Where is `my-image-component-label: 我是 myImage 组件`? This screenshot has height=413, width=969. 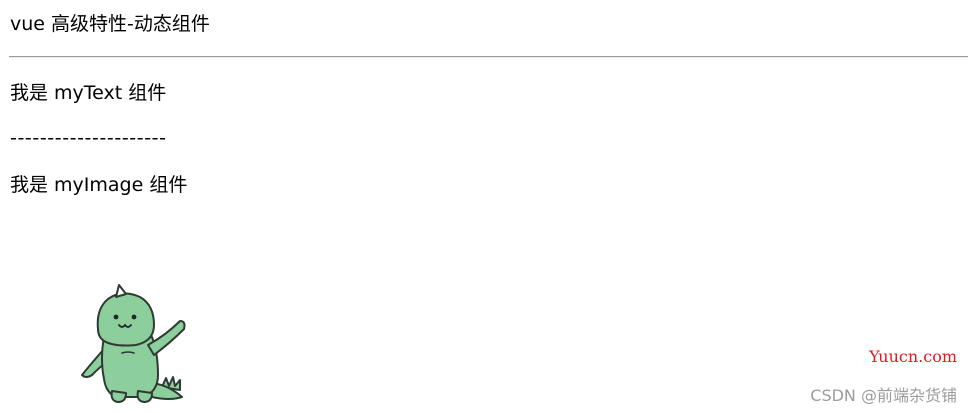
my-image-component-label: 我是 myImage 组件 is located at coordinates (99, 185).